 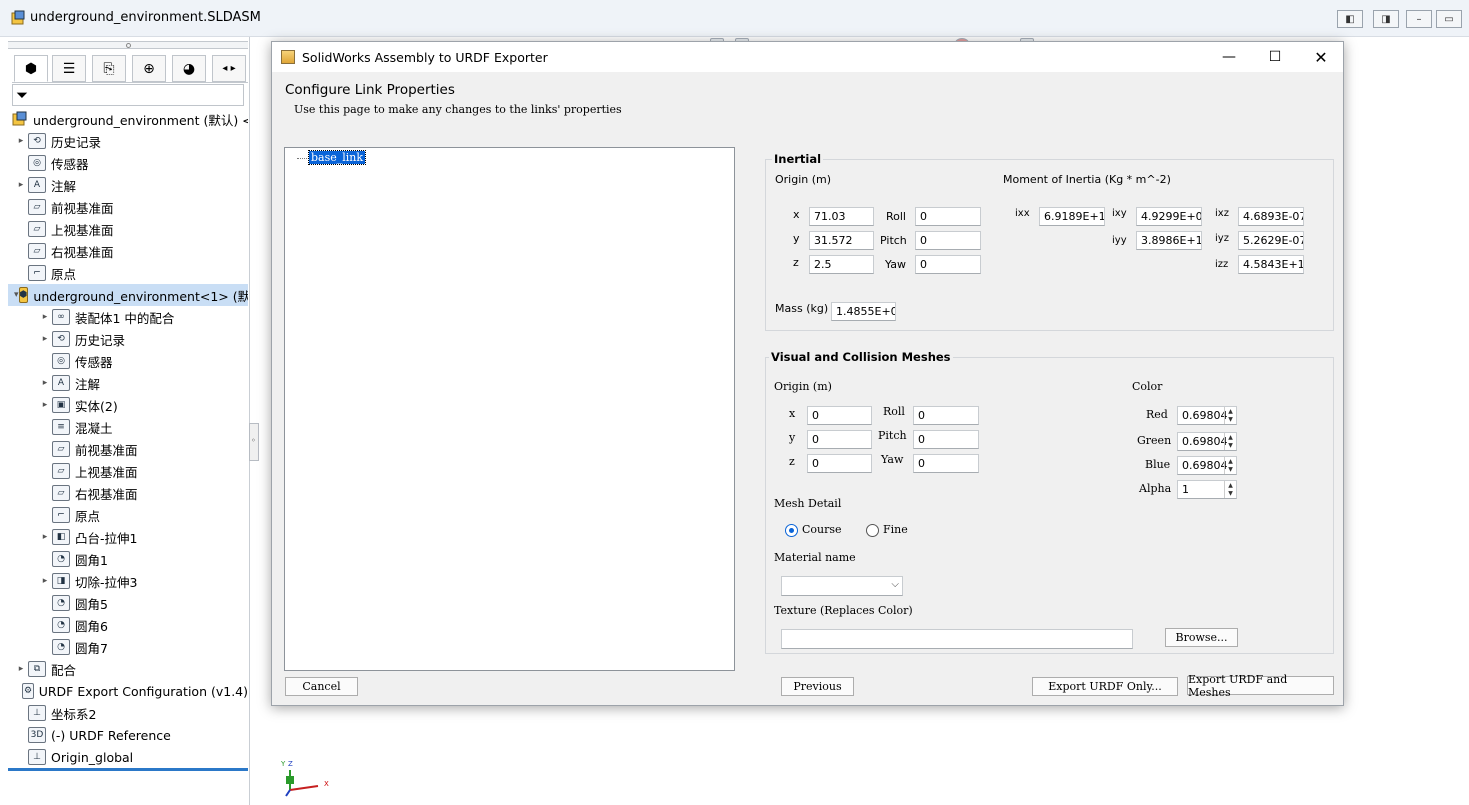 I want to click on mesh-fine-radio, so click(x=872, y=530).